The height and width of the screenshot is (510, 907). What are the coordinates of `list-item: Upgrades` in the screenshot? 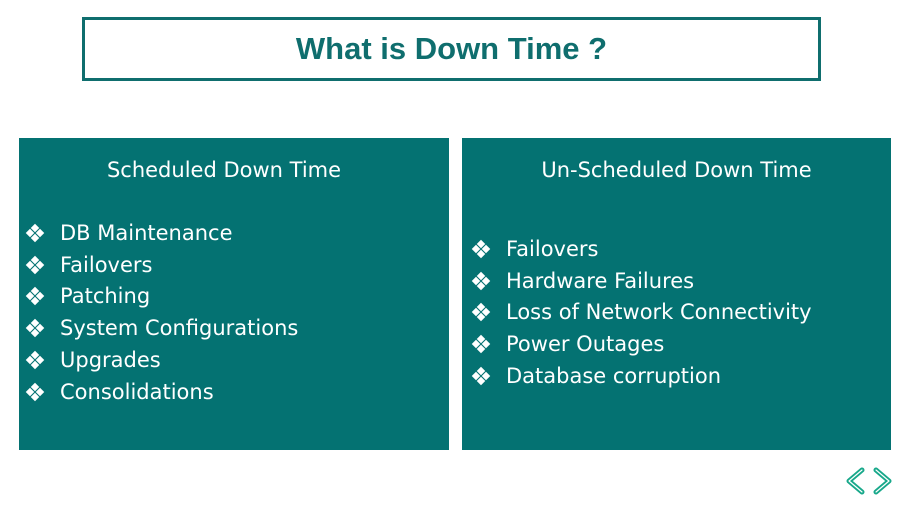 It's located at (161, 360).